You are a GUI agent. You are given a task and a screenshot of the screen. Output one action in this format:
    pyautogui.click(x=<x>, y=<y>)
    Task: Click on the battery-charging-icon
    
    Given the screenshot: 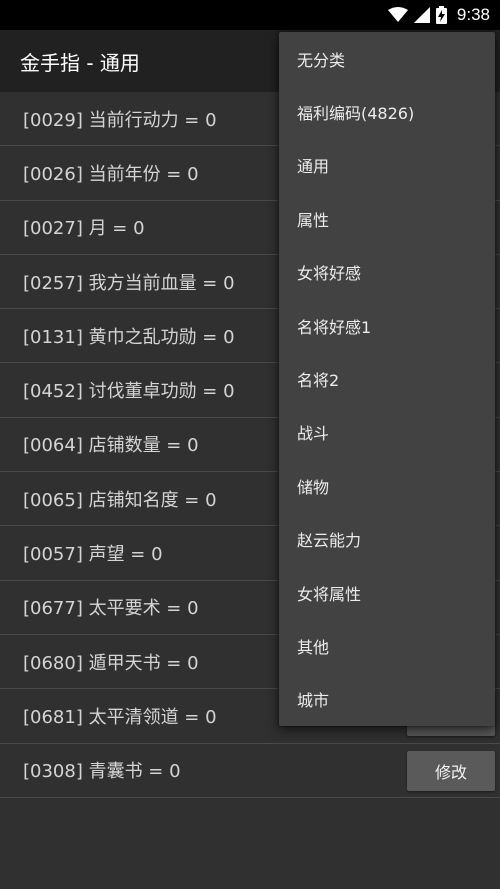 What is the action you would take?
    pyautogui.click(x=441, y=15)
    